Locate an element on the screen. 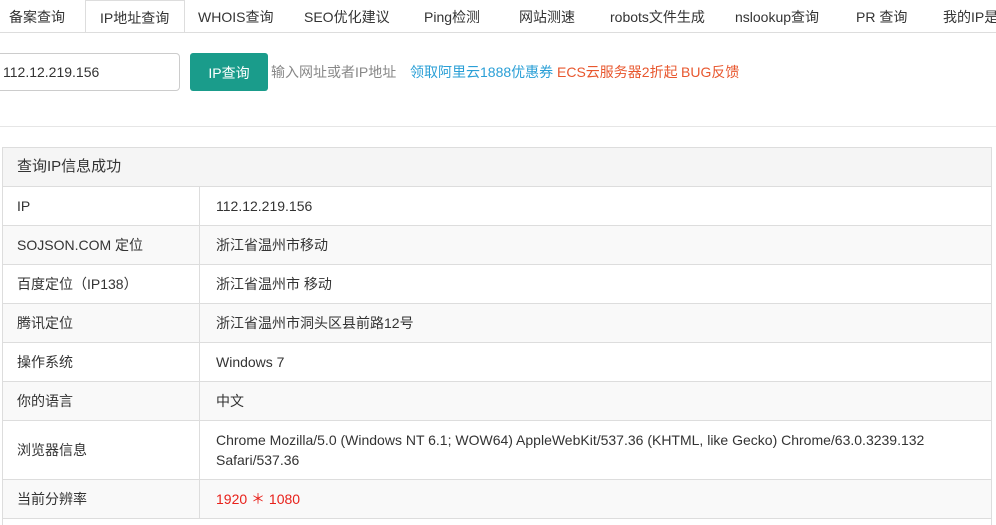 The height and width of the screenshot is (525, 996). row-value: 中文 is located at coordinates (230, 401).